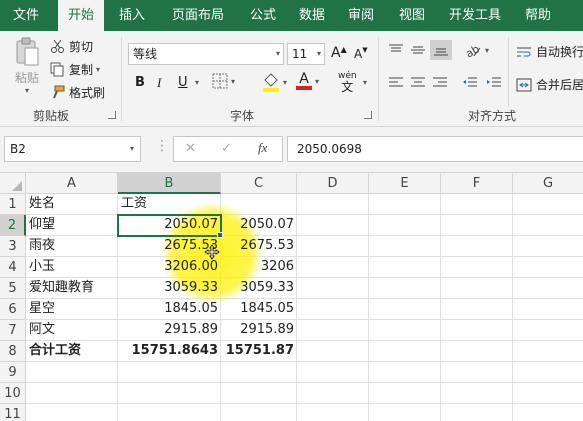 The image size is (583, 421). Describe the element at coordinates (262, 148) in the screenshot. I see `insert-function-icon: fx` at that location.